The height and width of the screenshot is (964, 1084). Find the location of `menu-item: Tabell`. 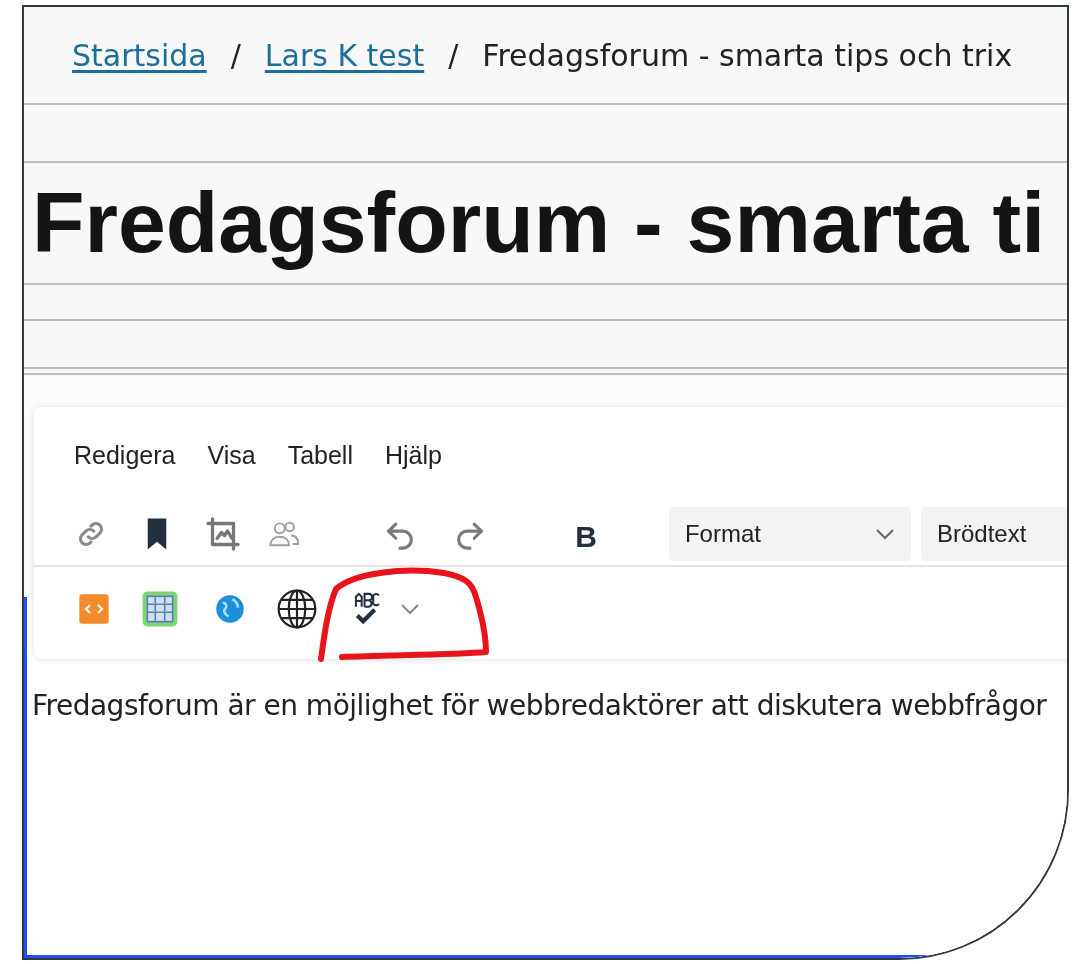

menu-item: Tabell is located at coordinates (320, 456).